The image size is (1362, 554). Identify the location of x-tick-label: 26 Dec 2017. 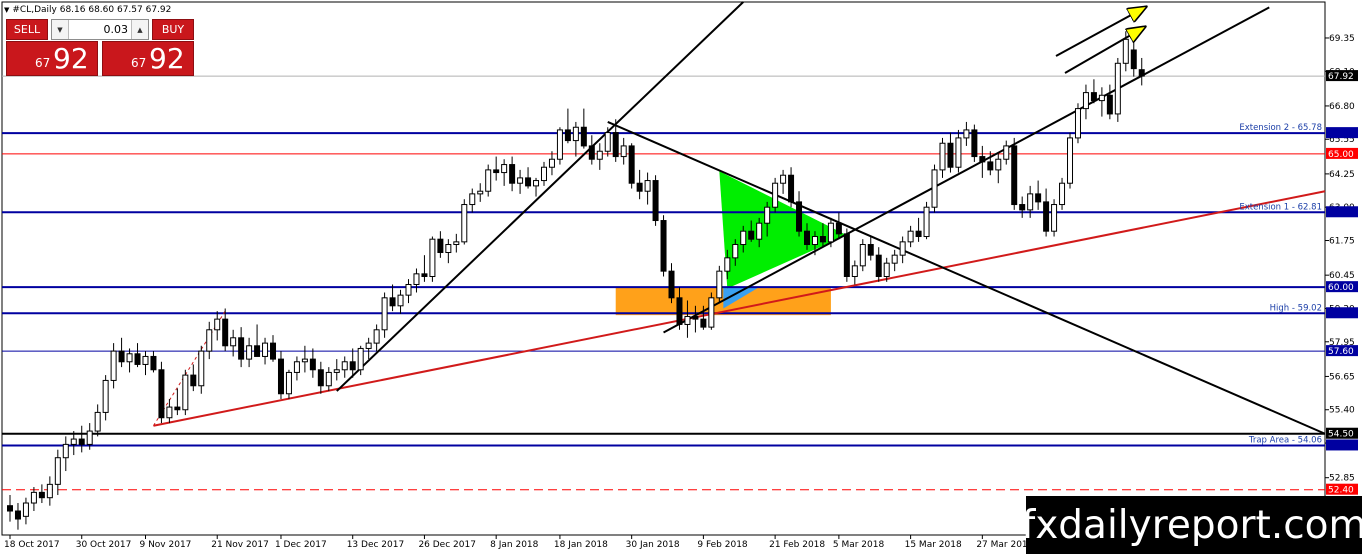
(447, 545).